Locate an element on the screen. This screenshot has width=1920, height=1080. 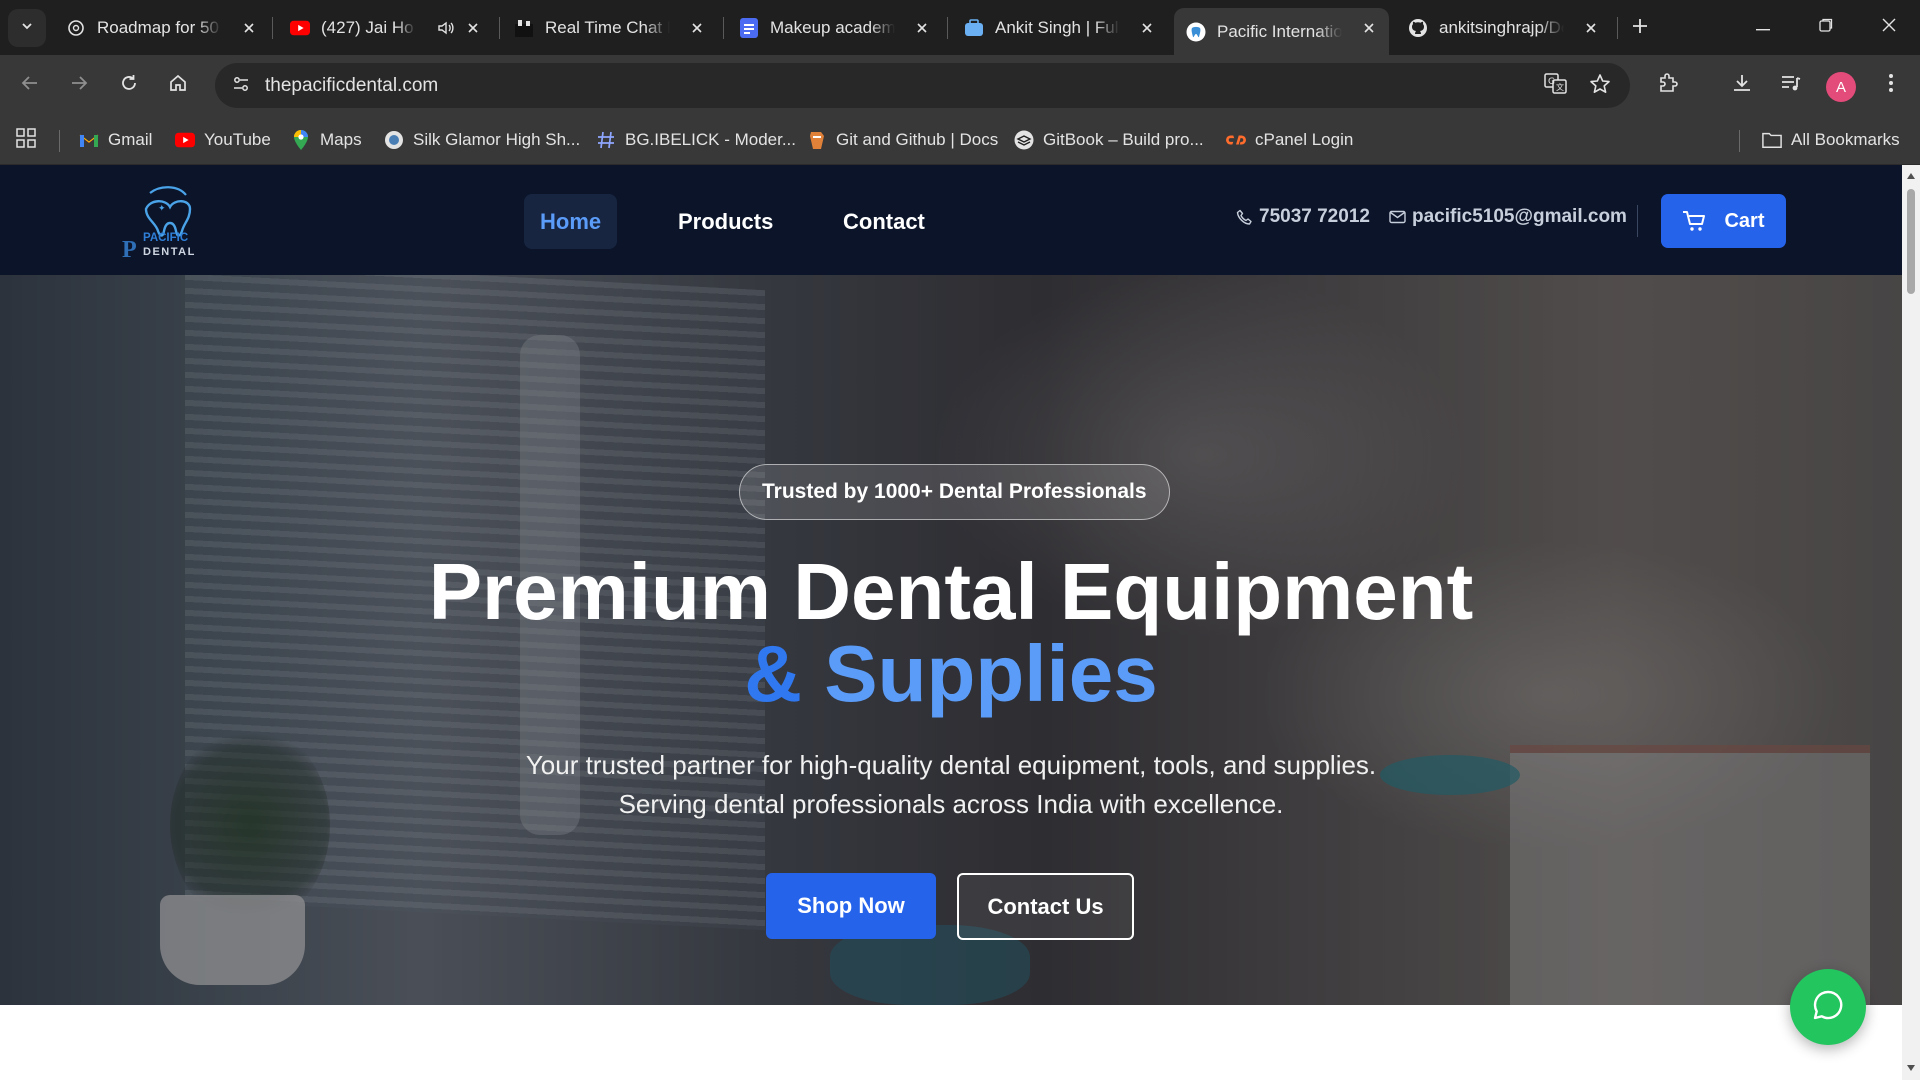
logo-text-bottom: DENTAL is located at coordinates (169, 252).